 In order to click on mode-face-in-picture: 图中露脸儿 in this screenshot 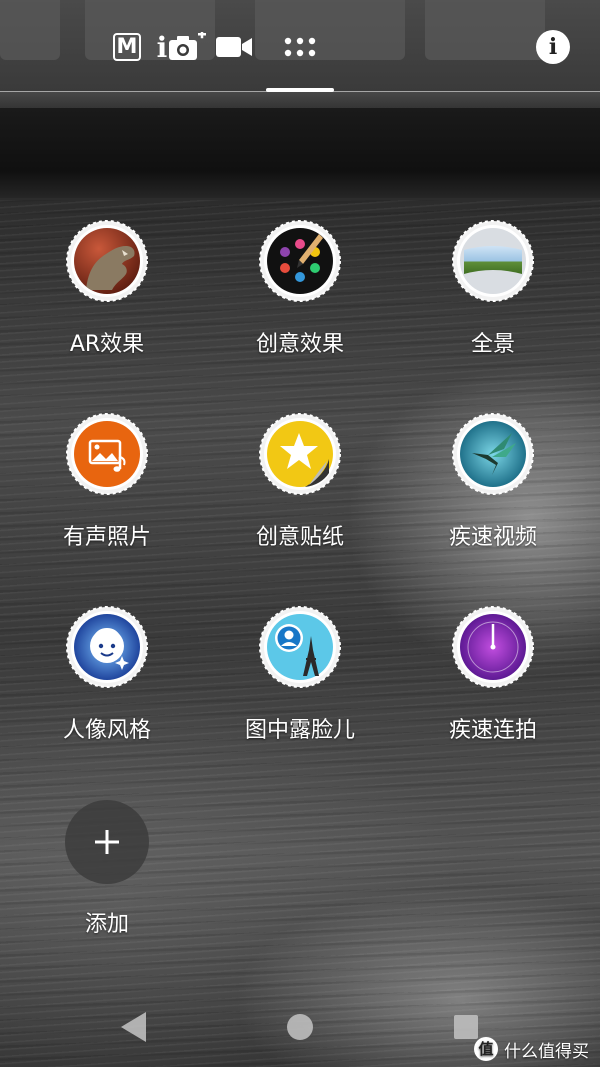, I will do `click(300, 686)`.